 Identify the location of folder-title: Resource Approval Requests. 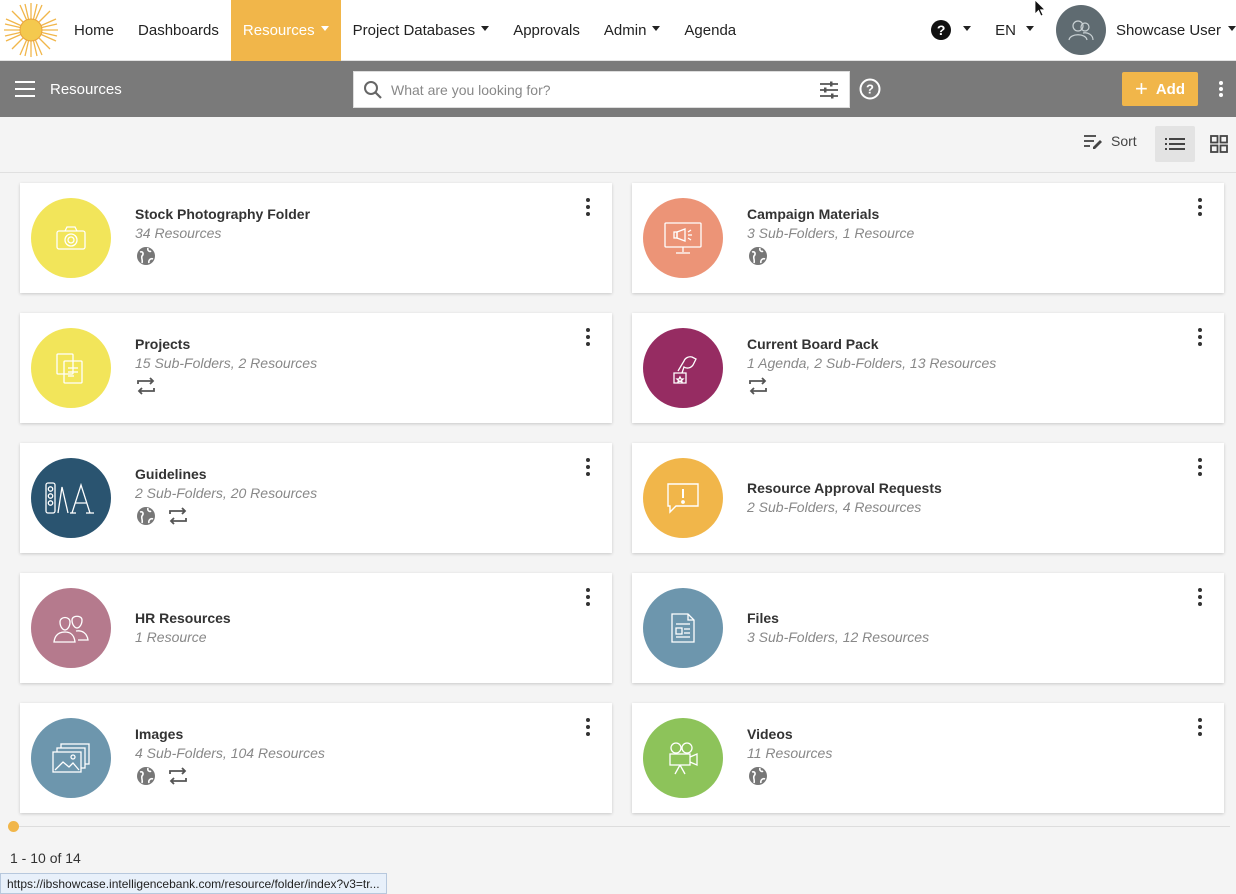
(844, 488).